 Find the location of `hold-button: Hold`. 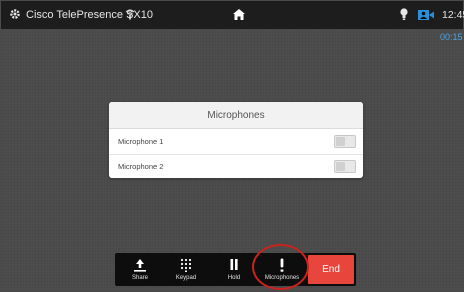

hold-button: Hold is located at coordinates (234, 269).